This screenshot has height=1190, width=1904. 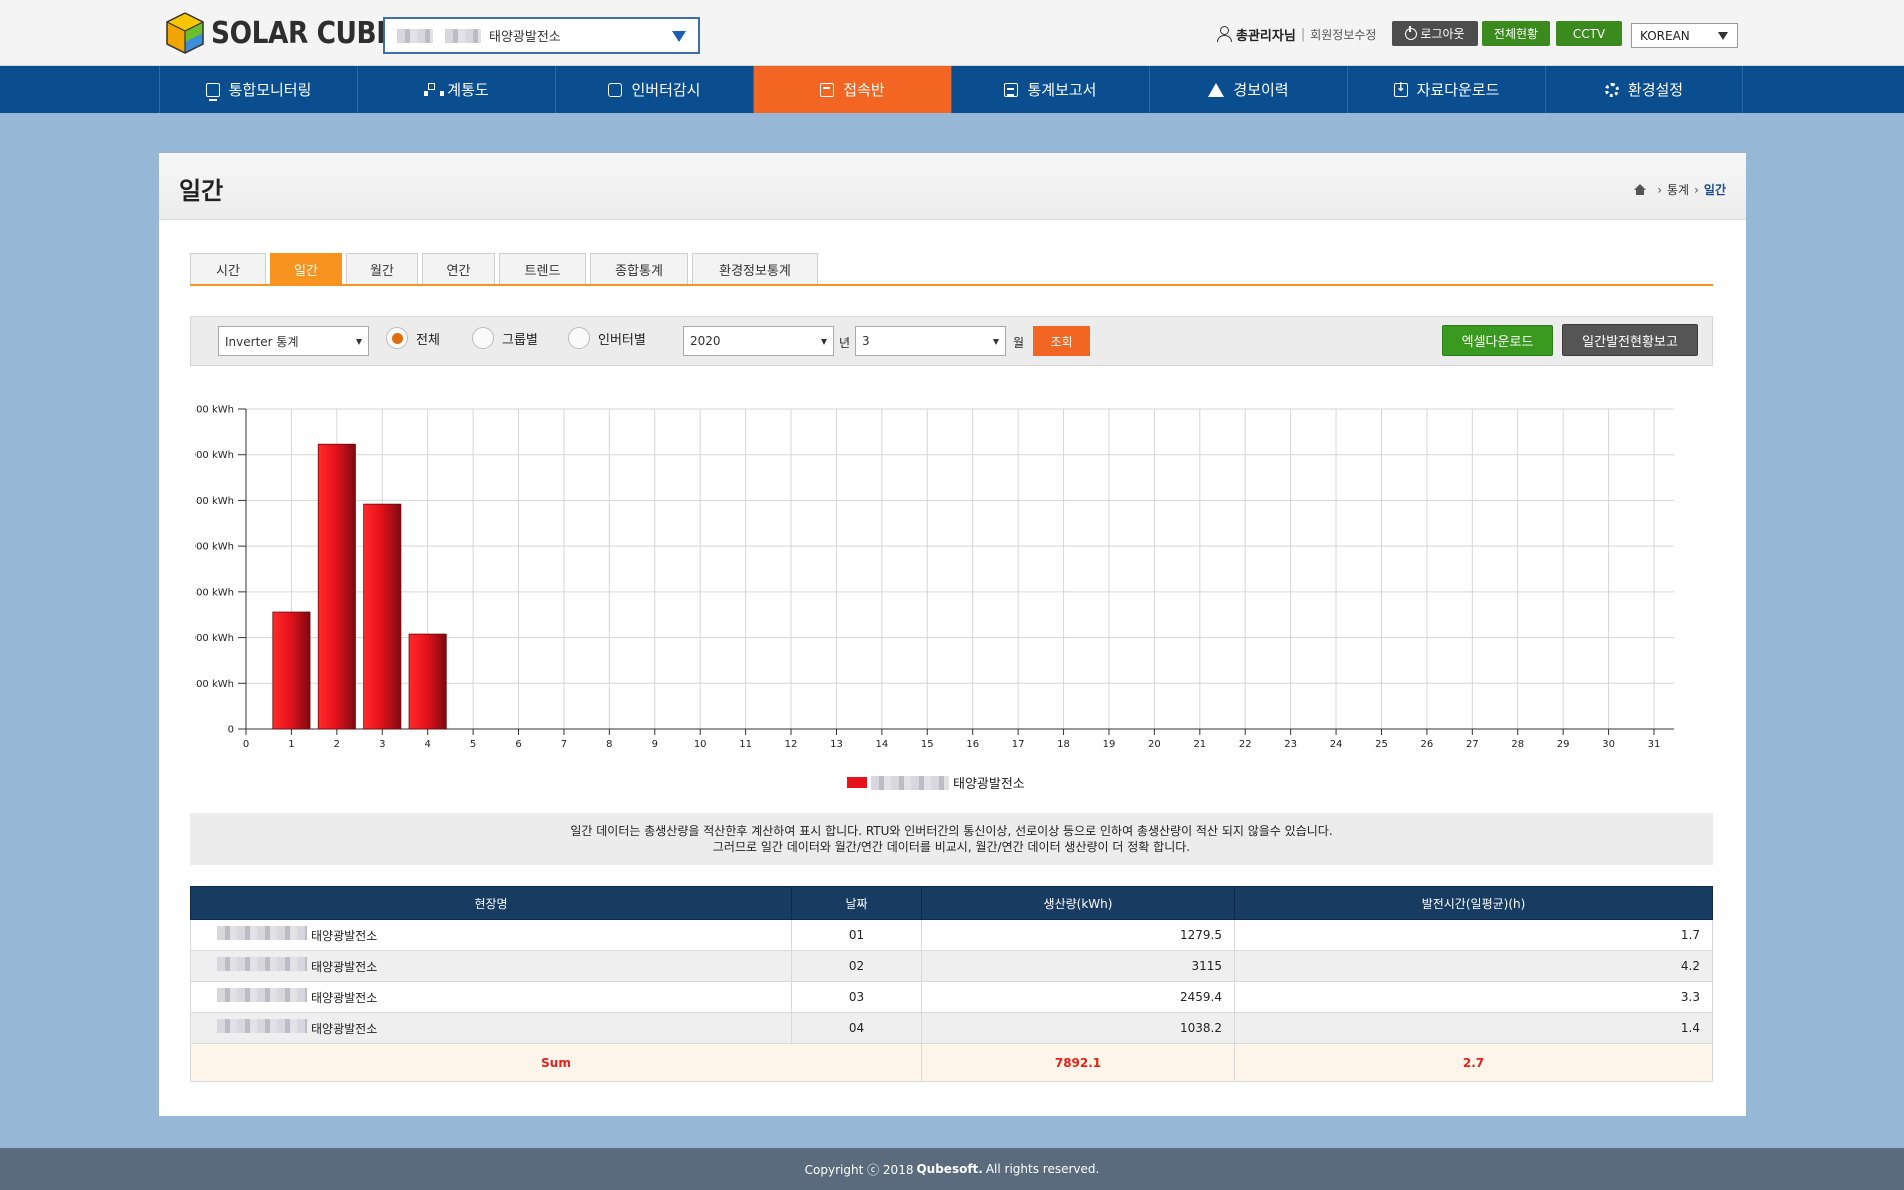 I want to click on y-tick-label: 1000 kWh, so click(x=214, y=638).